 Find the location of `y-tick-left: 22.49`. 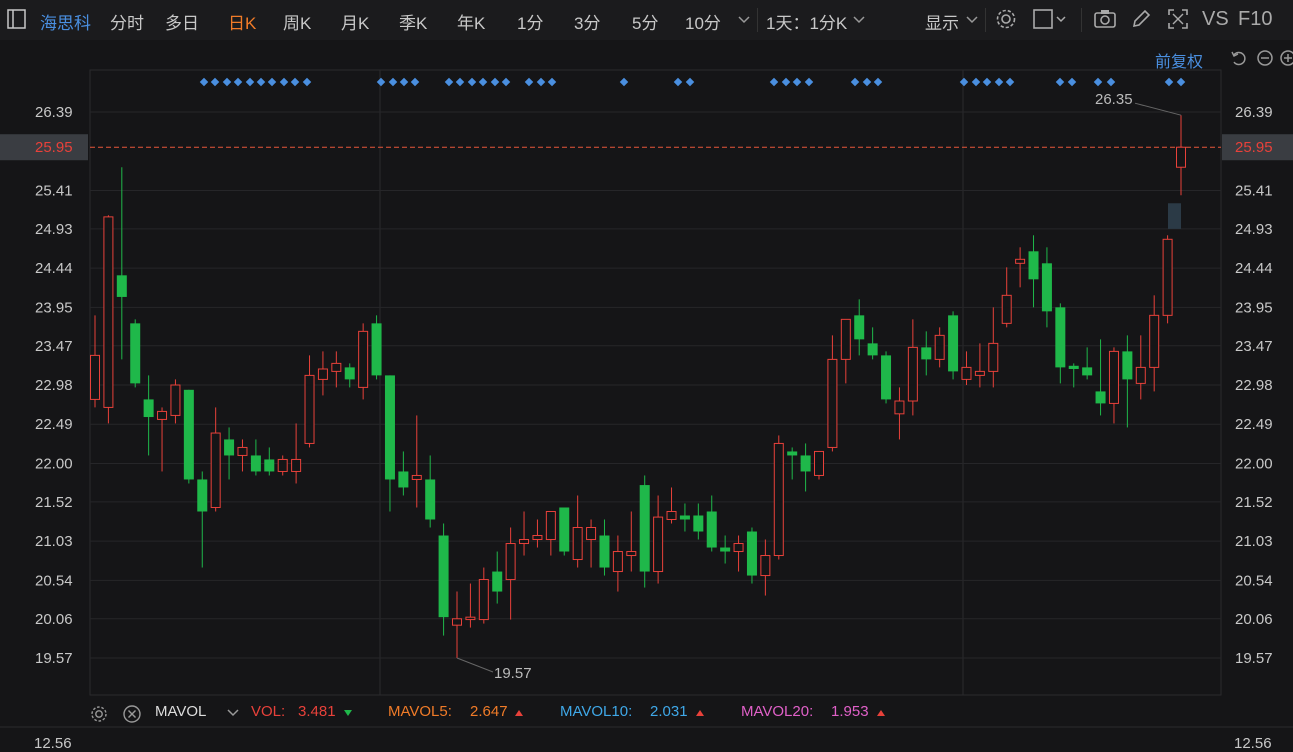

y-tick-left: 22.49 is located at coordinates (54, 424).